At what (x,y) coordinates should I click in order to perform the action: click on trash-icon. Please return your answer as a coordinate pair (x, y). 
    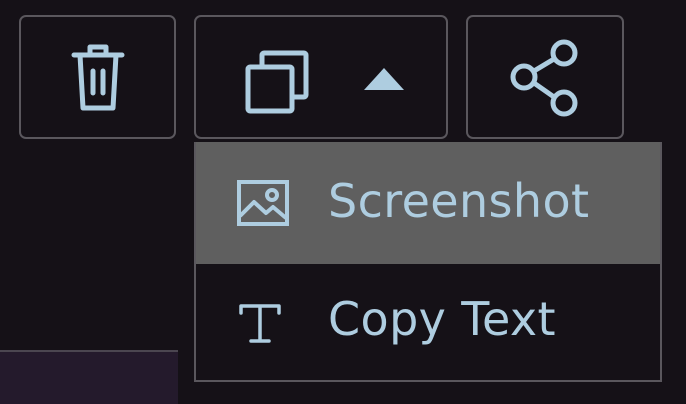
    Looking at the image, I should click on (98, 77).